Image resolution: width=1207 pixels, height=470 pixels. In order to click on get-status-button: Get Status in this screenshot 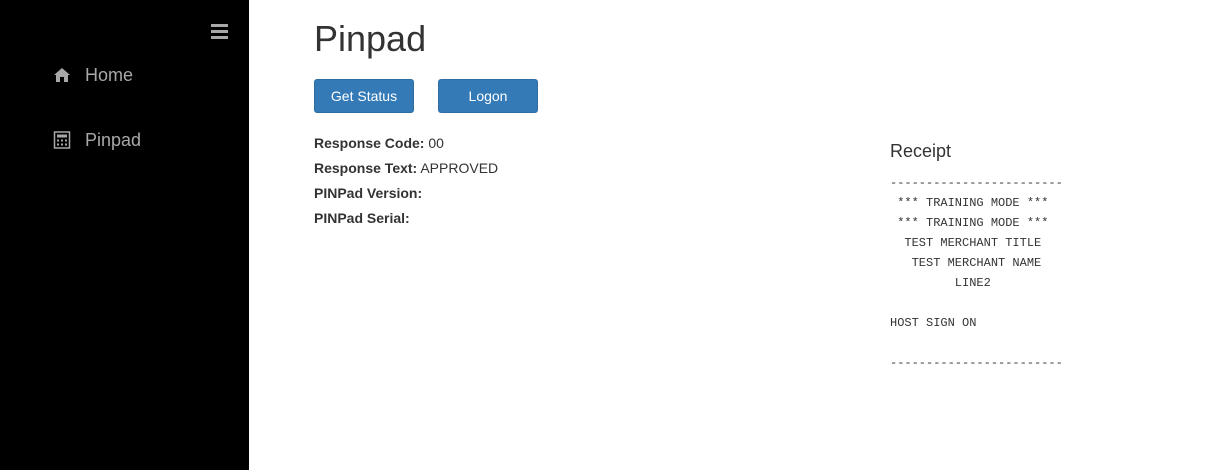, I will do `click(364, 96)`.